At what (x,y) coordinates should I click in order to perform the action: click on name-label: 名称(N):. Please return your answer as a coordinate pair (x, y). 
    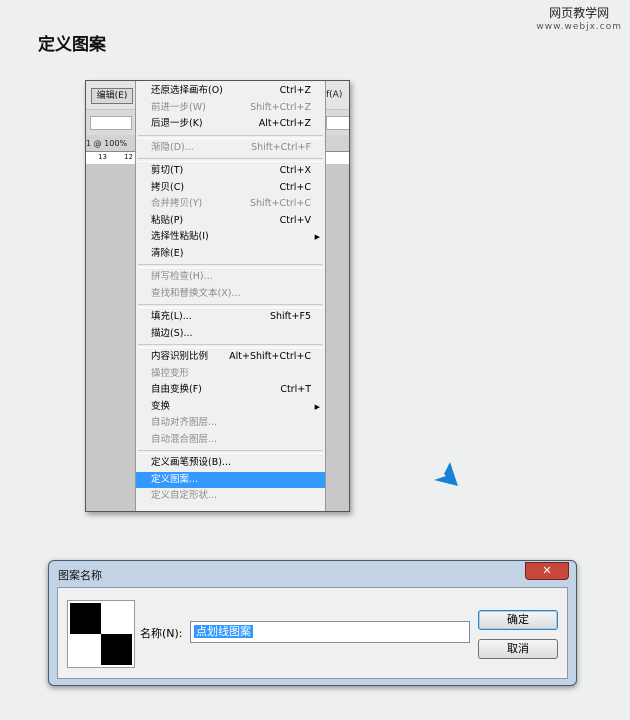
    Looking at the image, I should click on (161, 633).